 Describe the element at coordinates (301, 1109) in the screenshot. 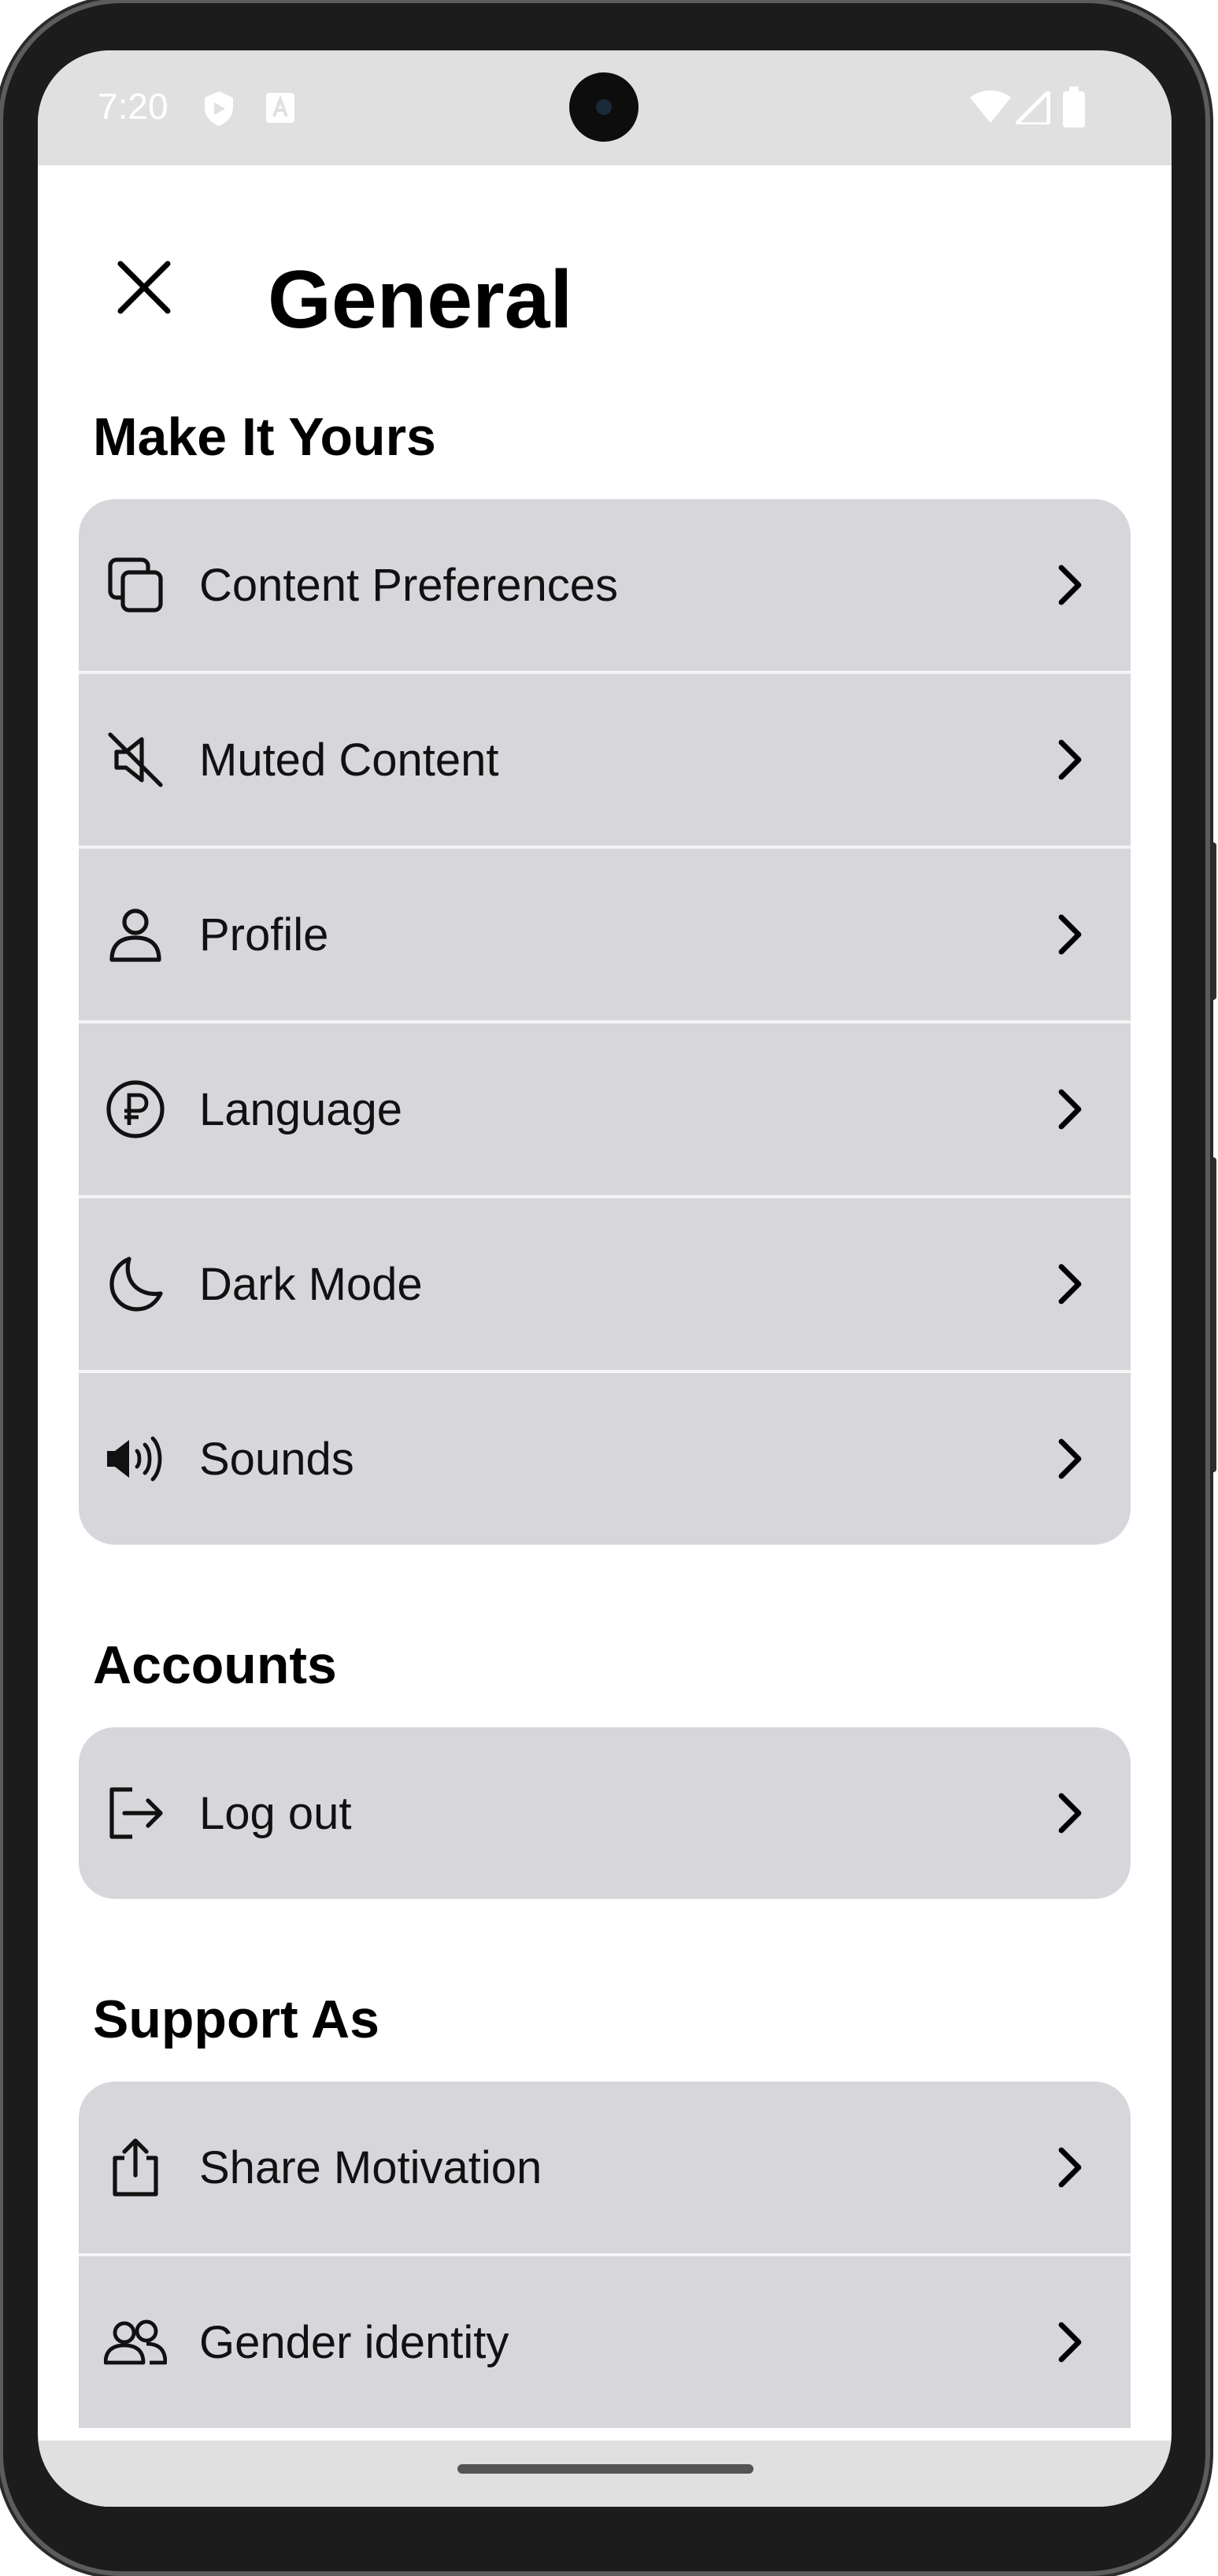

I see `row-label: Language` at that location.